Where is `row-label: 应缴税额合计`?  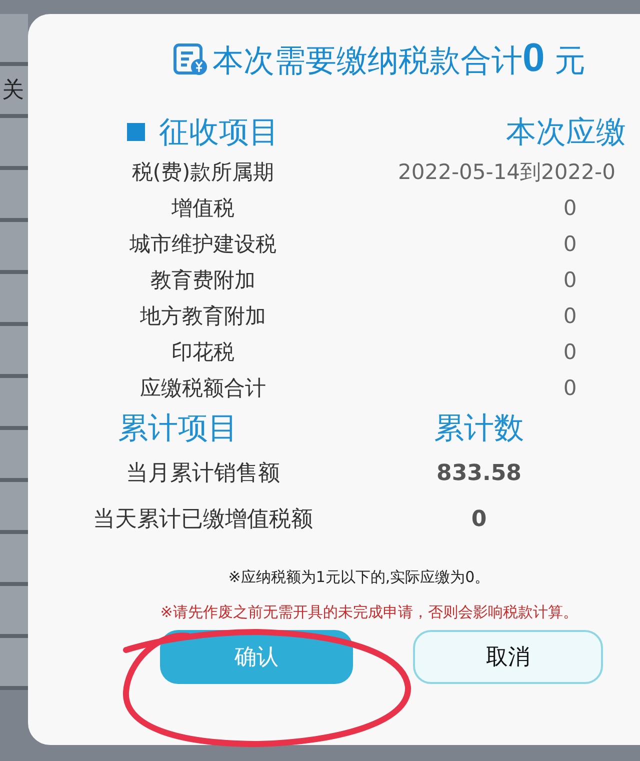
row-label: 应缴税额合计 is located at coordinates (203, 388).